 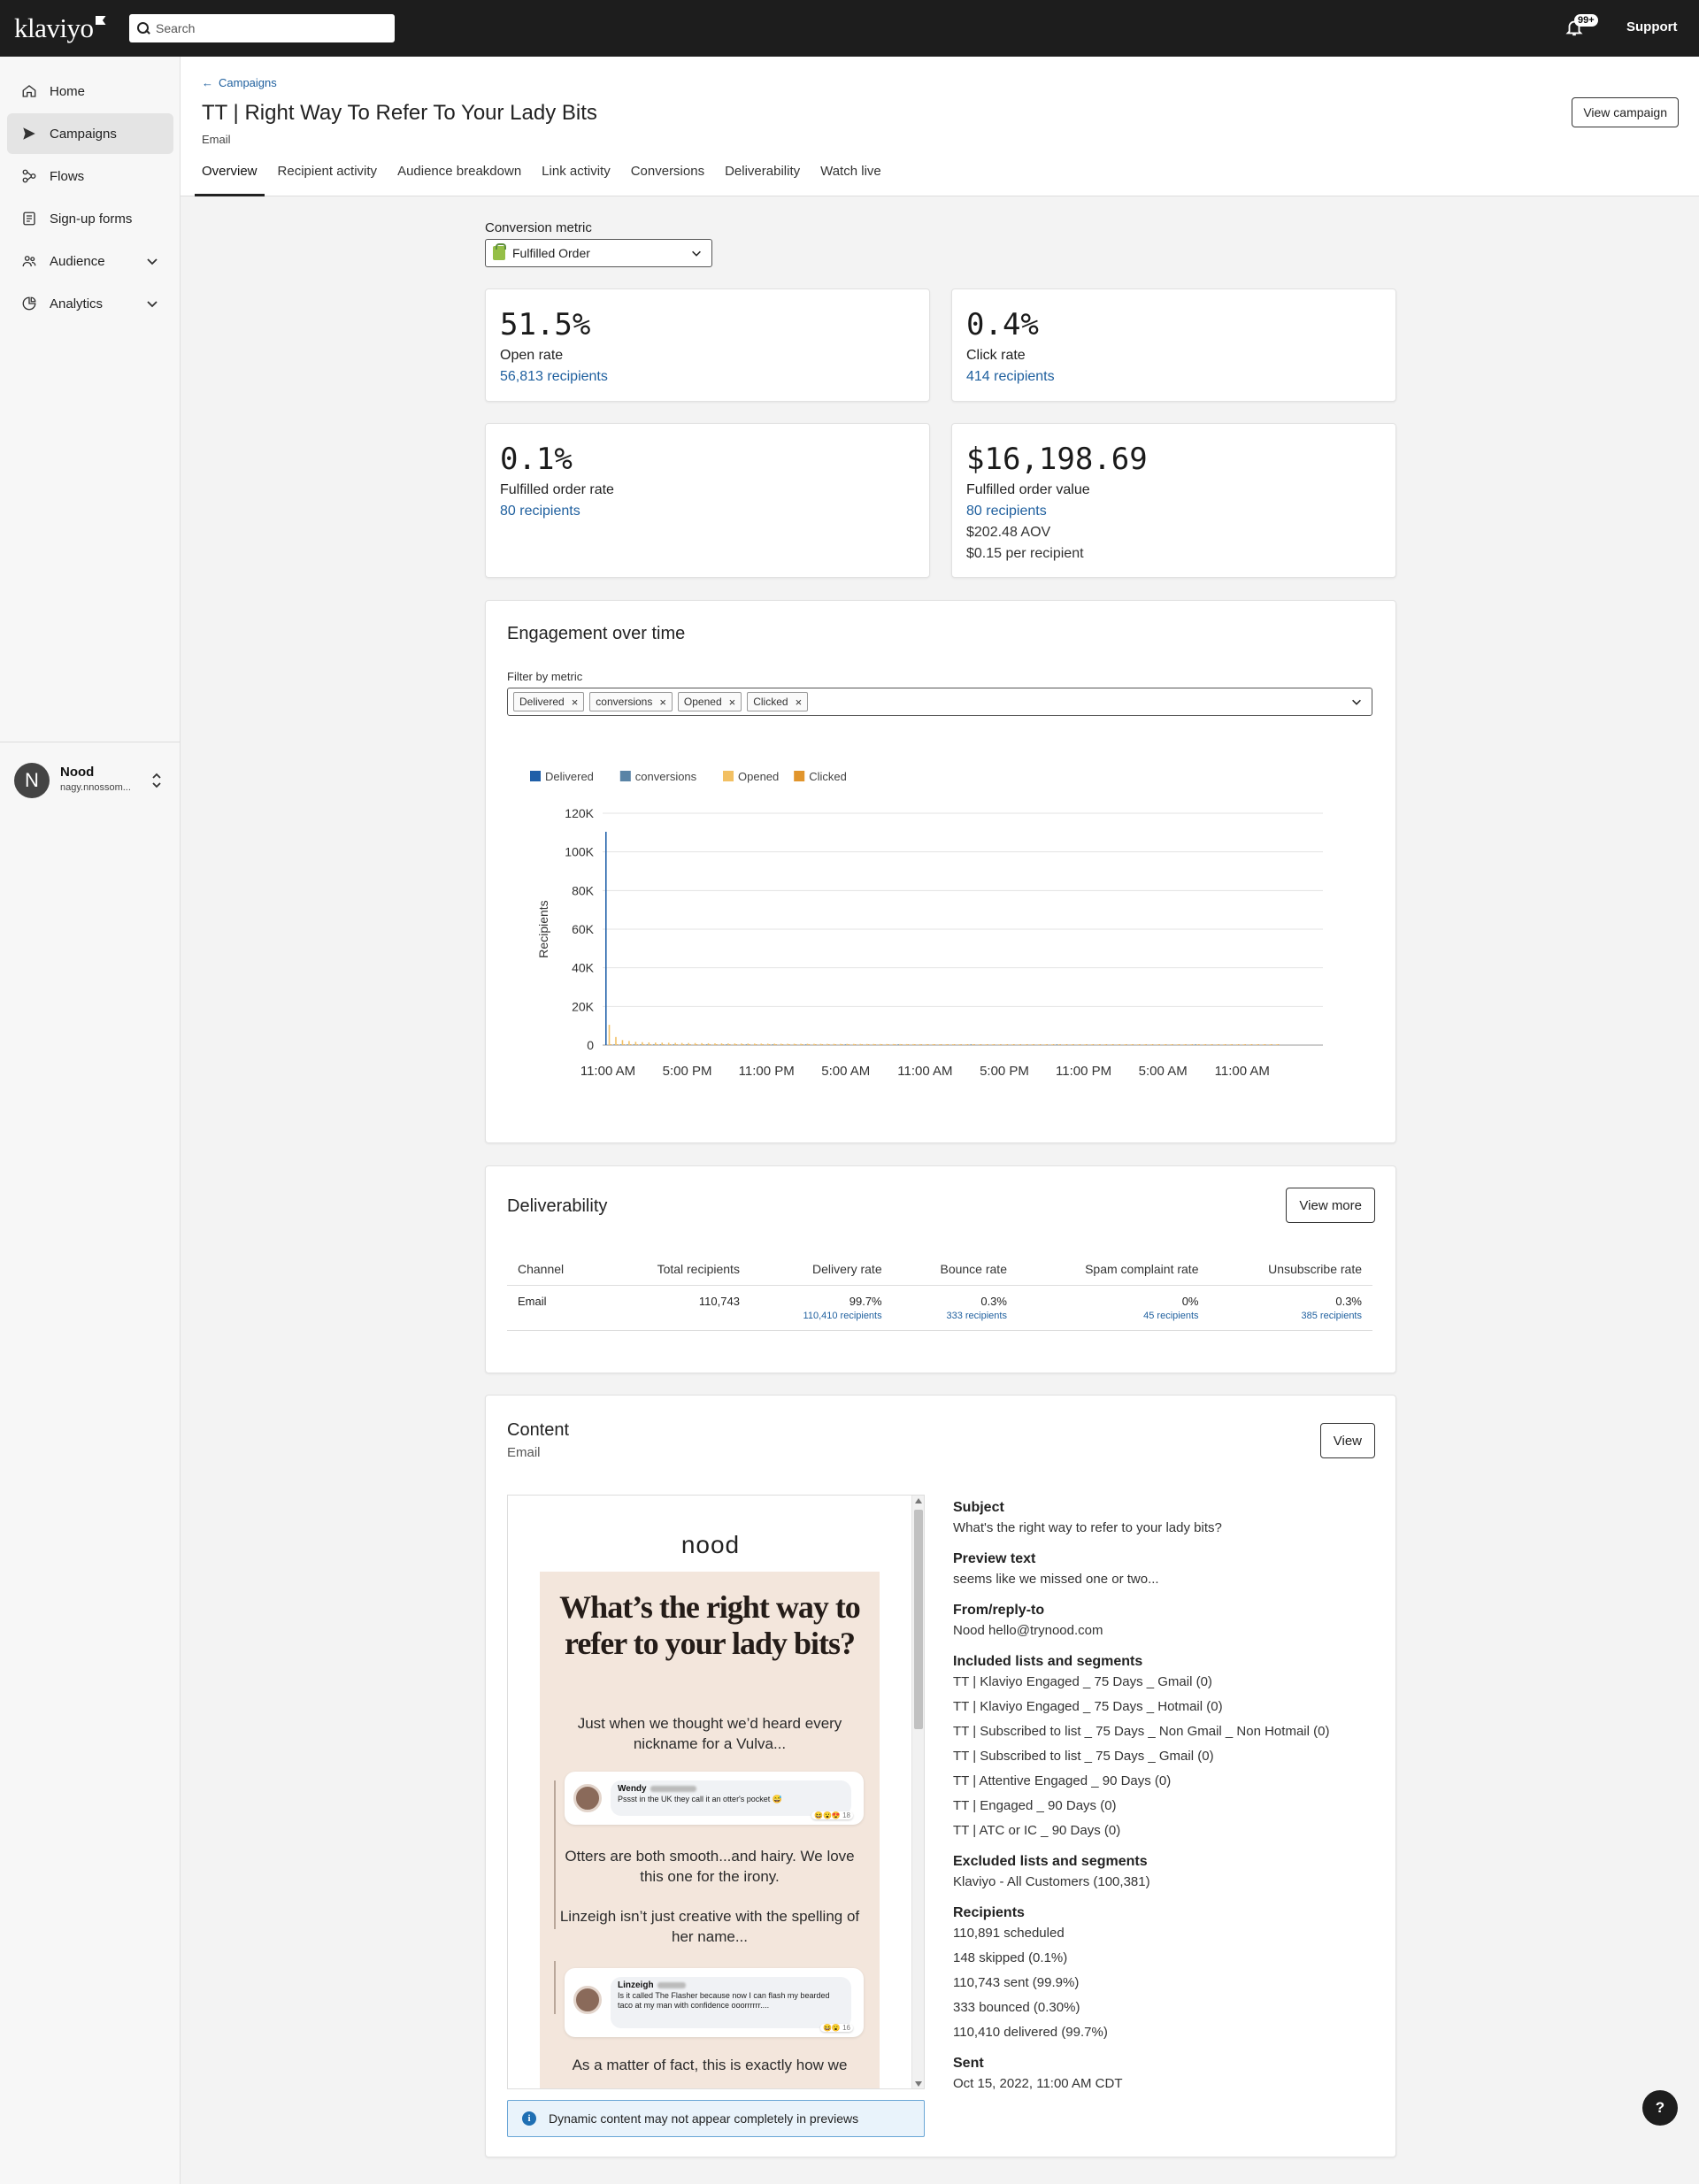 I want to click on bounce-recipients-link: 333 recipients, so click(x=955, y=1316).